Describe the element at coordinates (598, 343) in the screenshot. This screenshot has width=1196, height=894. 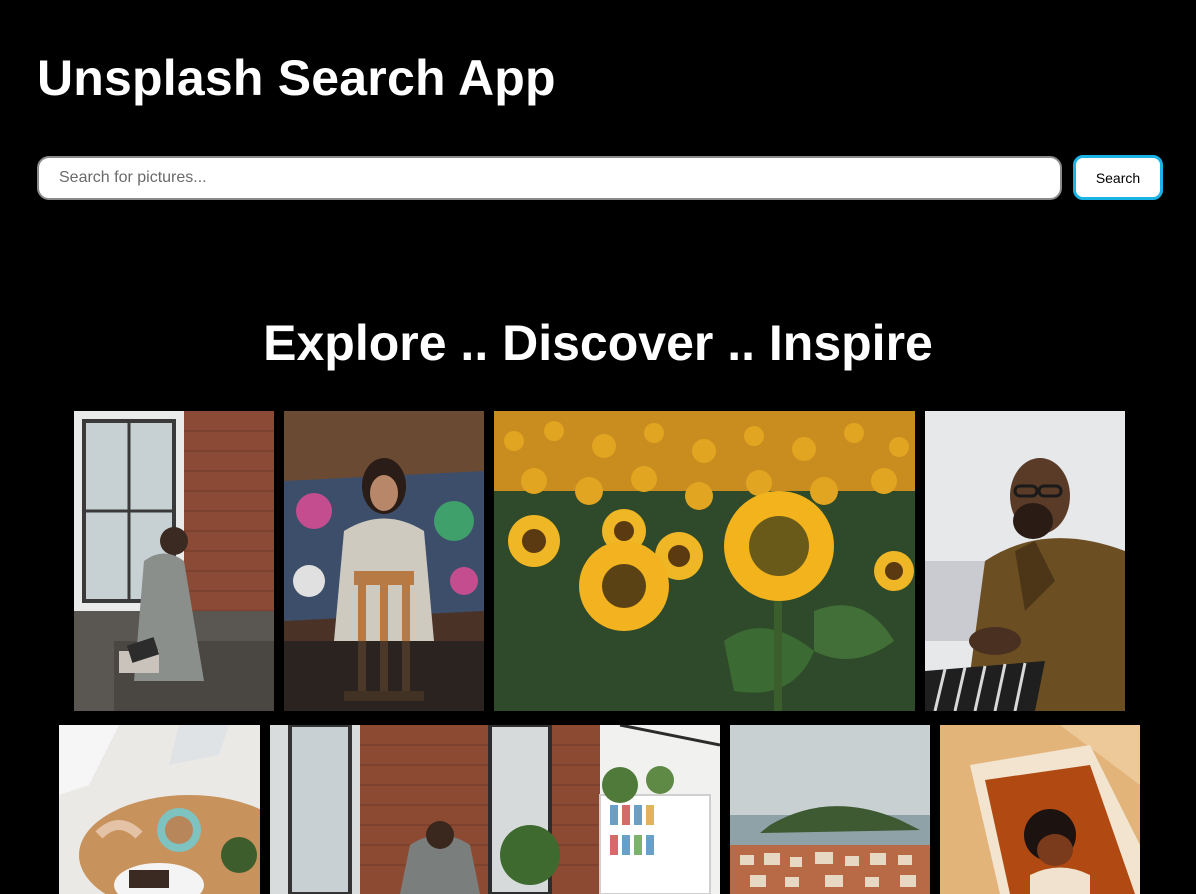
I see `gallery-heading: Explore .. Discover .. Inspire` at that location.